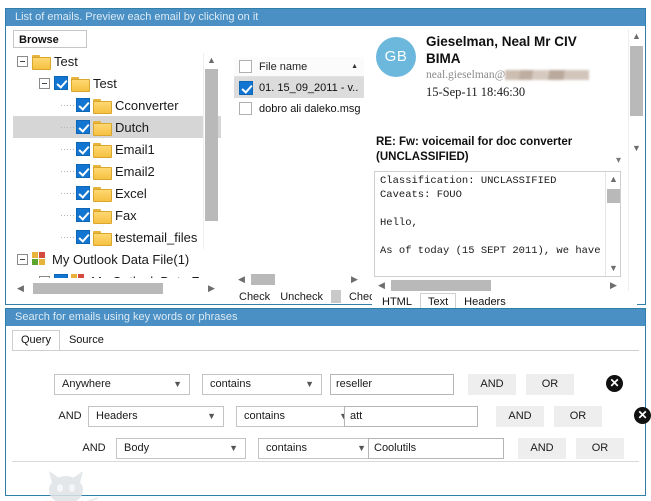 This screenshot has height=501, width=651. Describe the element at coordinates (117, 237) in the screenshot. I see `tree-row: testemail_files` at that location.